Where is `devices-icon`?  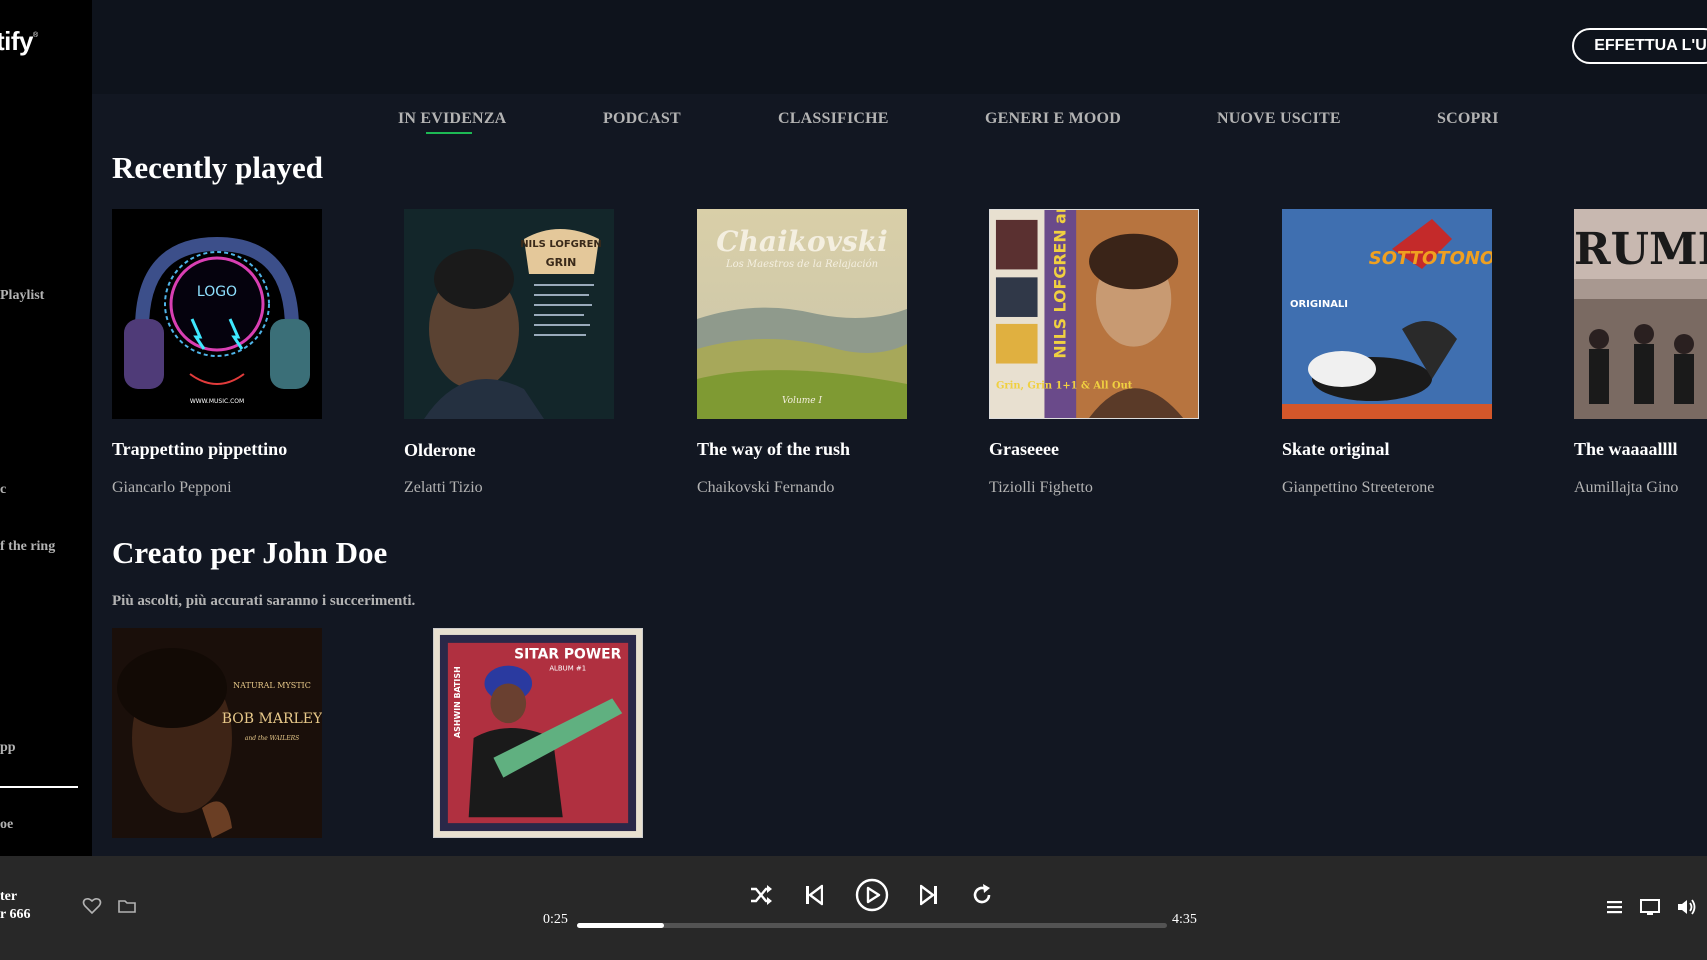
devices-icon is located at coordinates (1650, 907).